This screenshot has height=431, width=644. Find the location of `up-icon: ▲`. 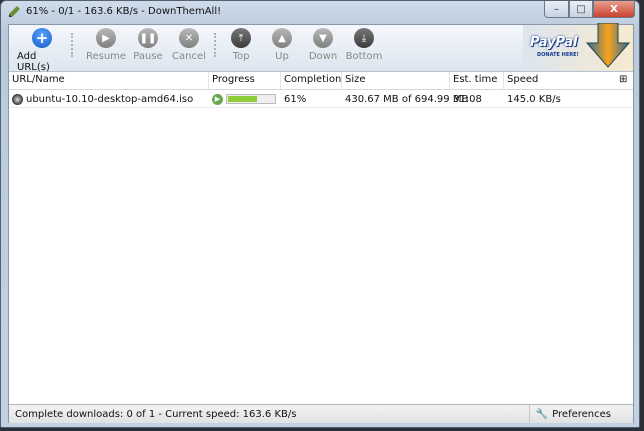

up-icon: ▲ is located at coordinates (282, 38).